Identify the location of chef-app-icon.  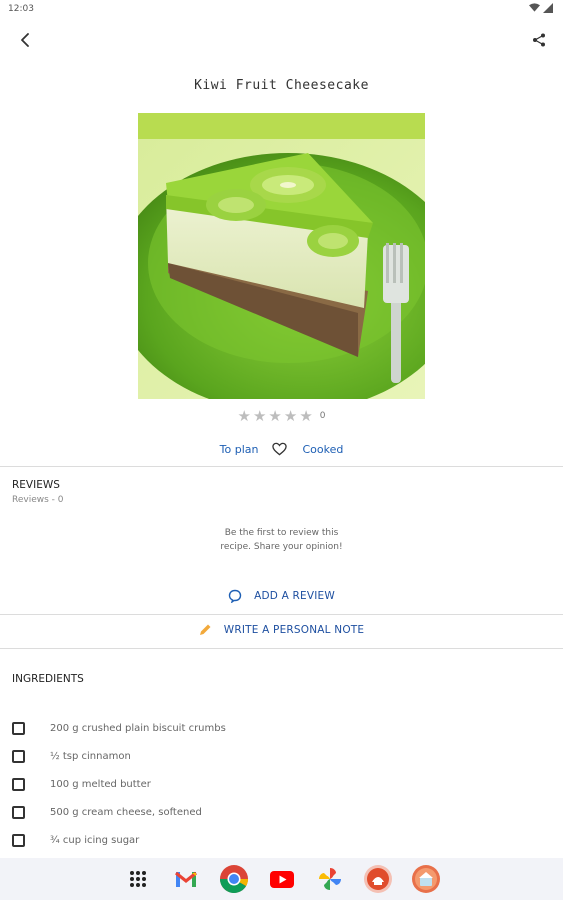
(425, 879).